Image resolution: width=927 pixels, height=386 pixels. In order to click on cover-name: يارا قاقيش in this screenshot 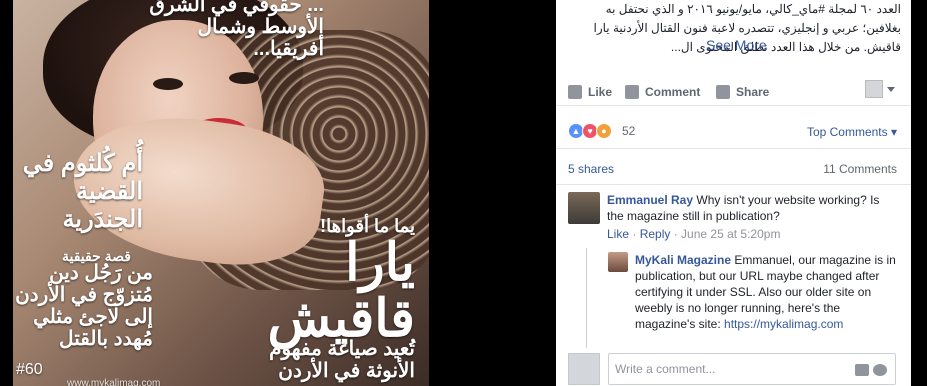, I will do `click(341, 291)`.